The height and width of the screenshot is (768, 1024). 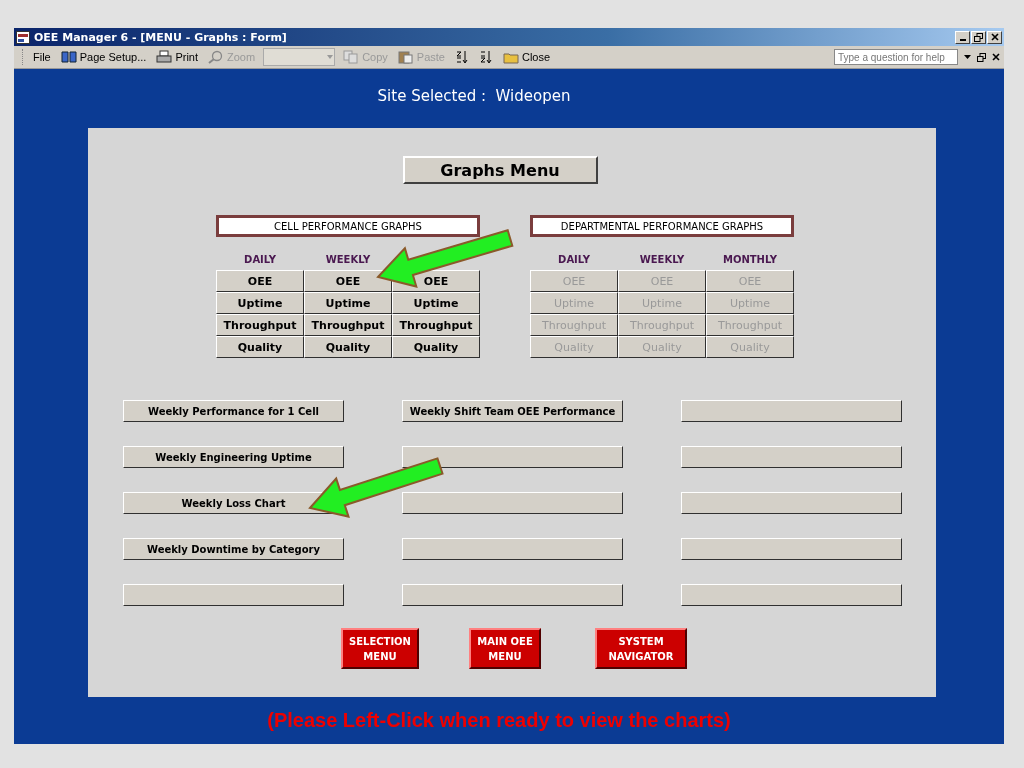 I want to click on help-search-field: Type a question for help, so click(x=896, y=57).